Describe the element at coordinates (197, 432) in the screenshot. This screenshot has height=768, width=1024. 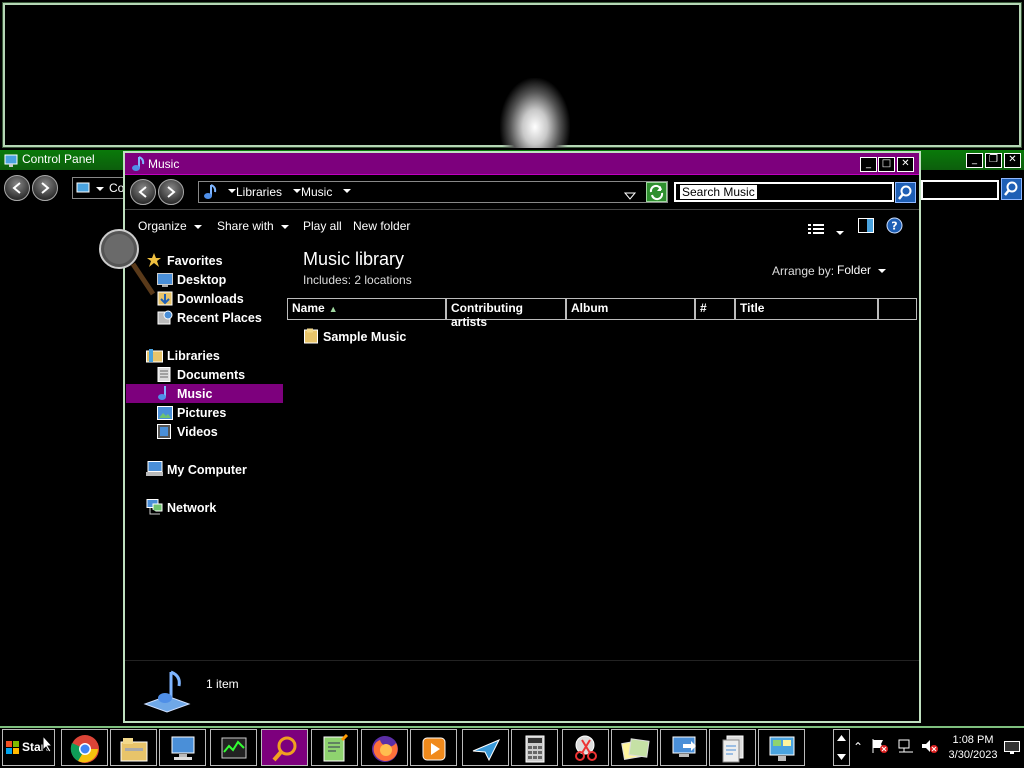
I see `nav-videos: Videos` at that location.